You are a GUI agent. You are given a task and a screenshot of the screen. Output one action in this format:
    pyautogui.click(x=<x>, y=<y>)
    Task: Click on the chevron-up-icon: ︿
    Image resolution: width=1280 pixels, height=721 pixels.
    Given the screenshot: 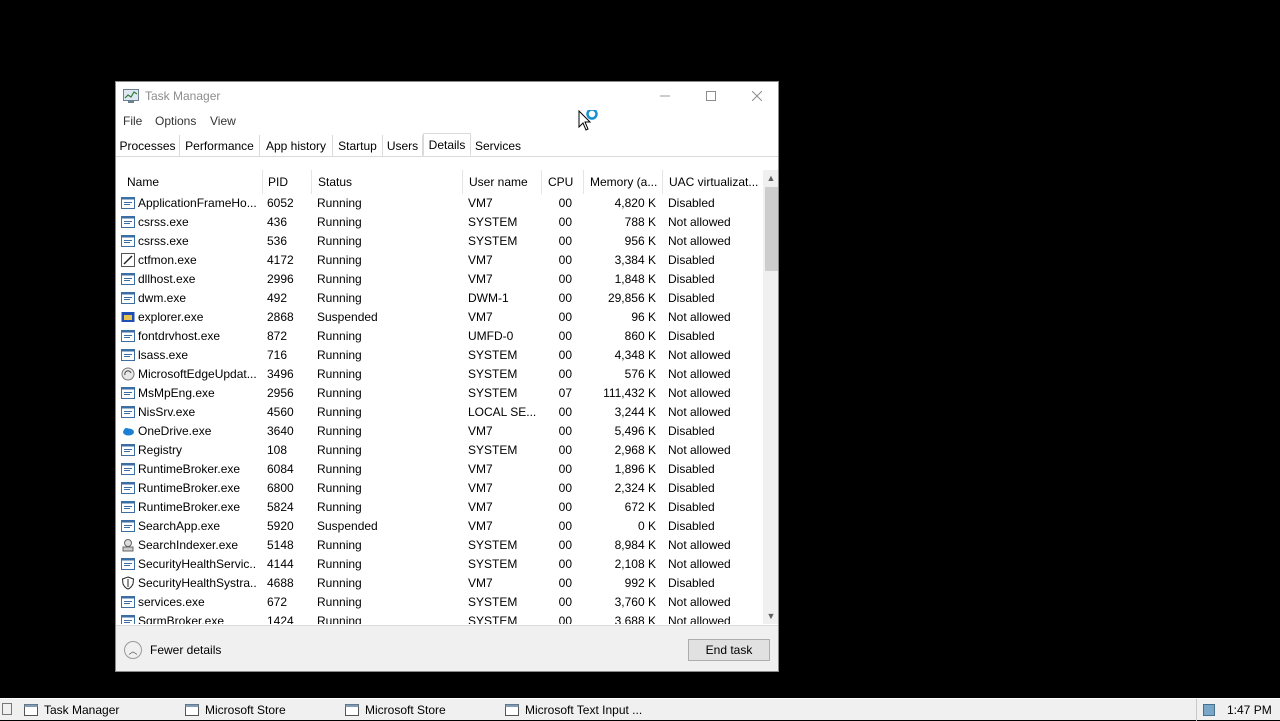 What is the action you would take?
    pyautogui.click(x=133, y=650)
    